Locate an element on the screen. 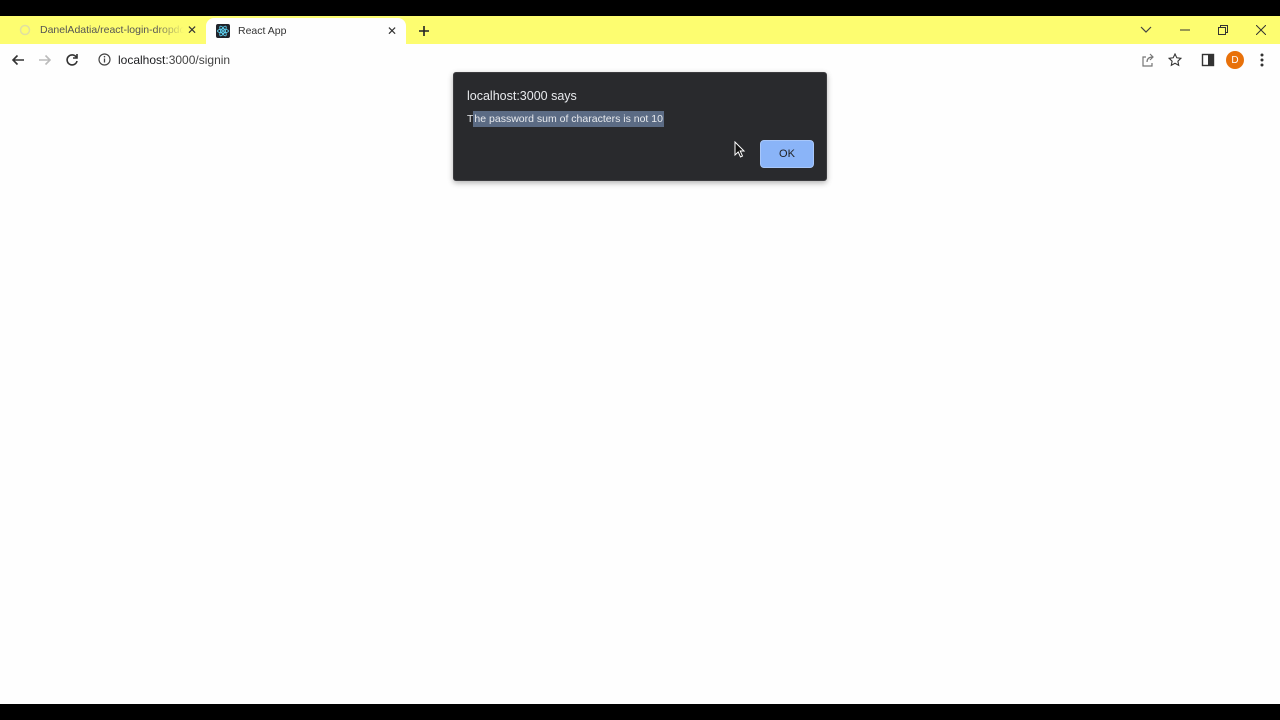 This screenshot has width=1280, height=720. mouse-pointer-icon is located at coordinates (740, 149).